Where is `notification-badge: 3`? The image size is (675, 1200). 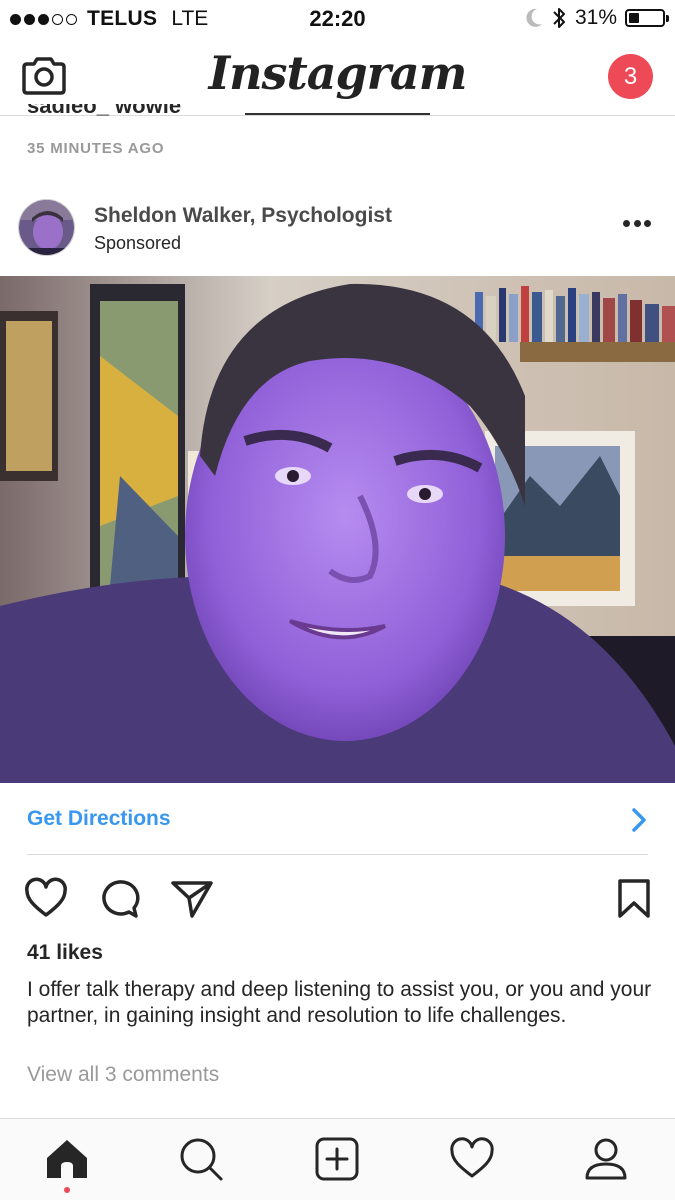 notification-badge: 3 is located at coordinates (630, 76).